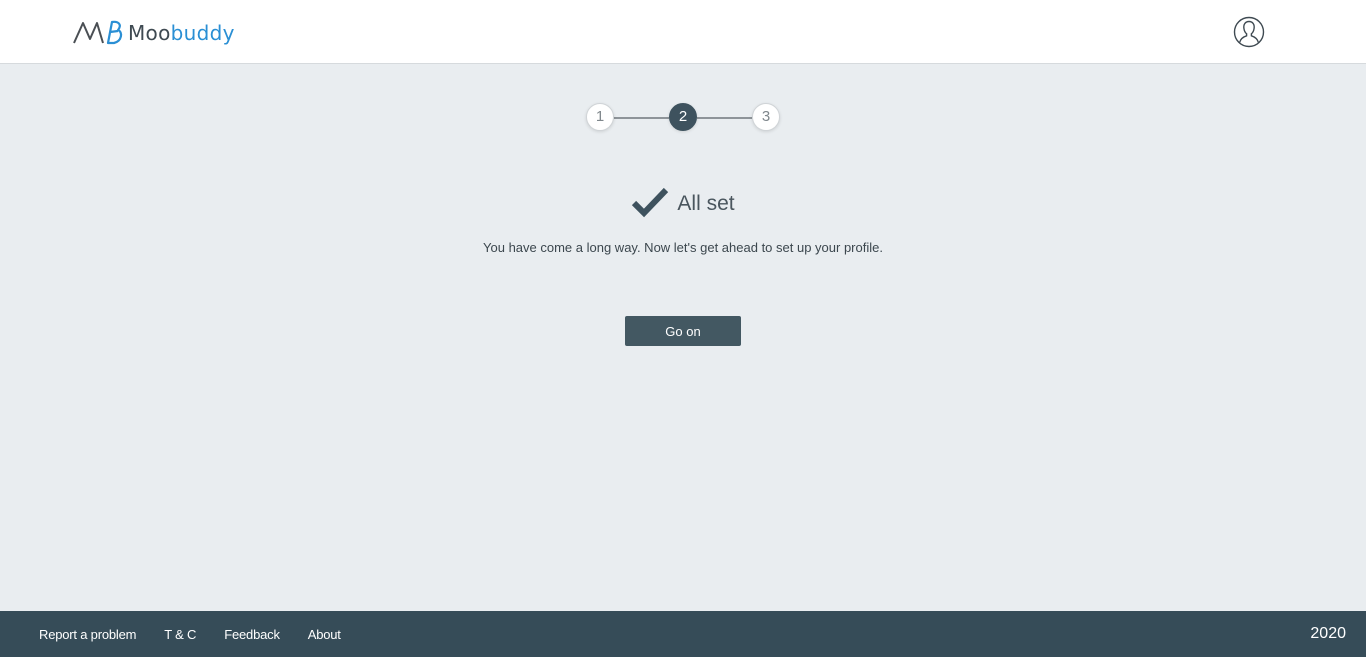 This screenshot has height=657, width=1366. Describe the element at coordinates (180, 634) in the screenshot. I see `footer-link-terms: T & C` at that location.